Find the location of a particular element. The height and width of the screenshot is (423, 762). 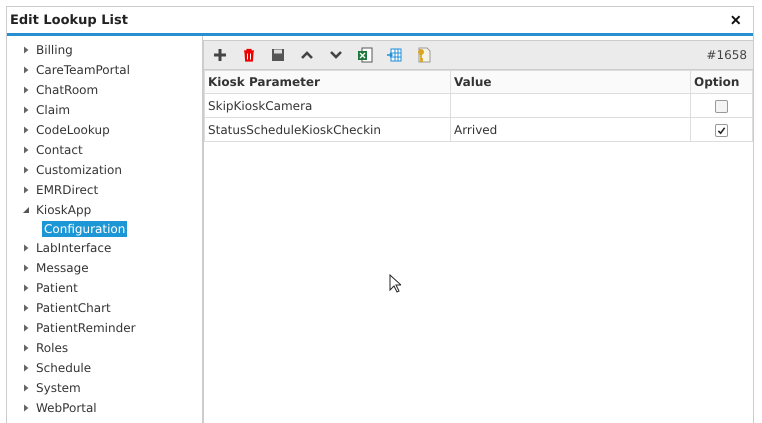

tree-item: Schedule is located at coordinates (64, 368).